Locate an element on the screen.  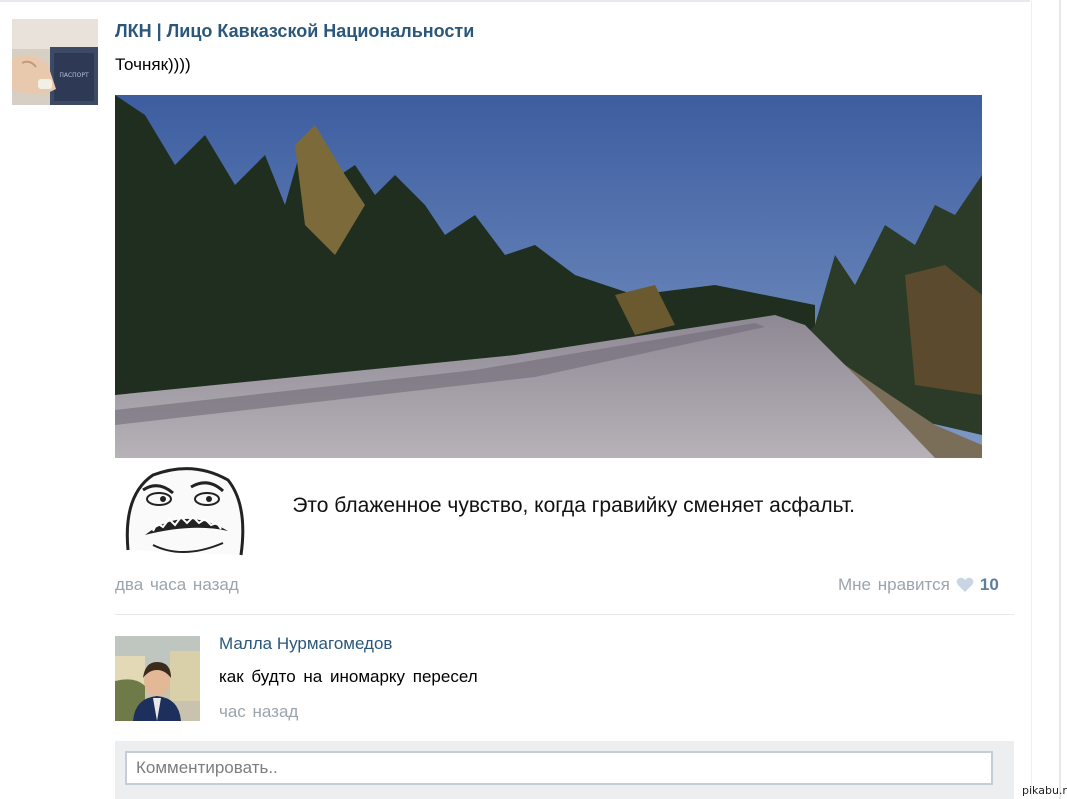
top-border is located at coordinates (515, 1).